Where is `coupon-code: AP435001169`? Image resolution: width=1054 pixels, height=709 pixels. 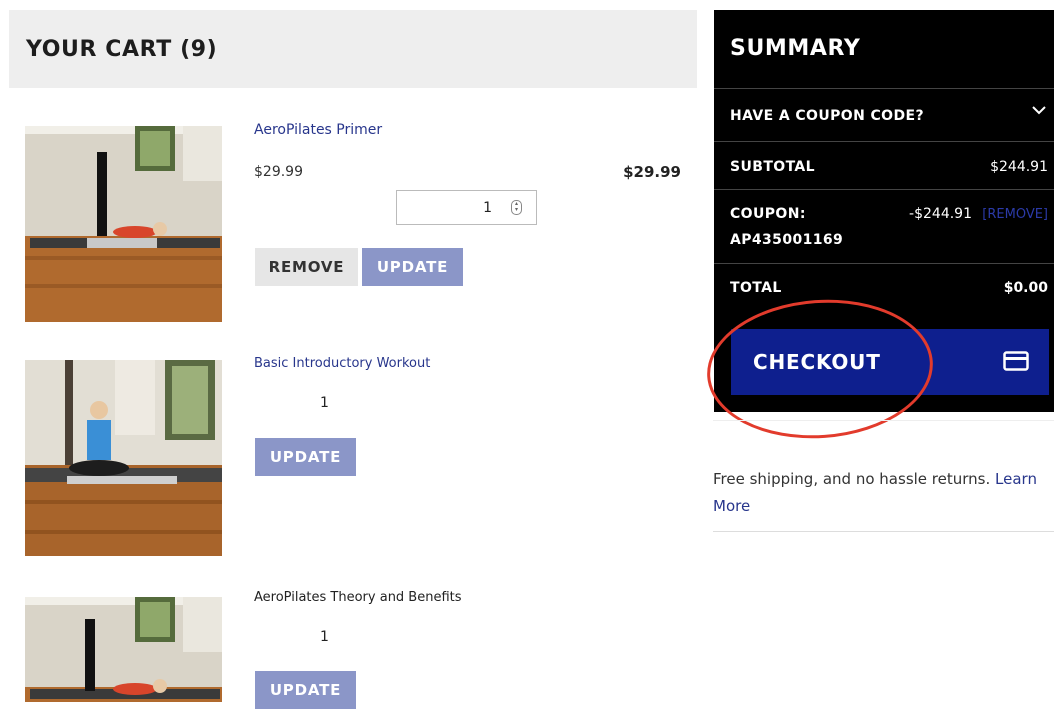
coupon-code: AP435001169 is located at coordinates (787, 240).